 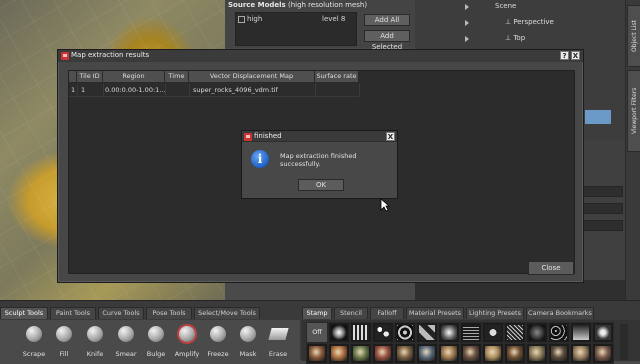 What do you see at coordinates (351, 313) in the screenshot?
I see `tab-stencil: Stencil` at bounding box center [351, 313].